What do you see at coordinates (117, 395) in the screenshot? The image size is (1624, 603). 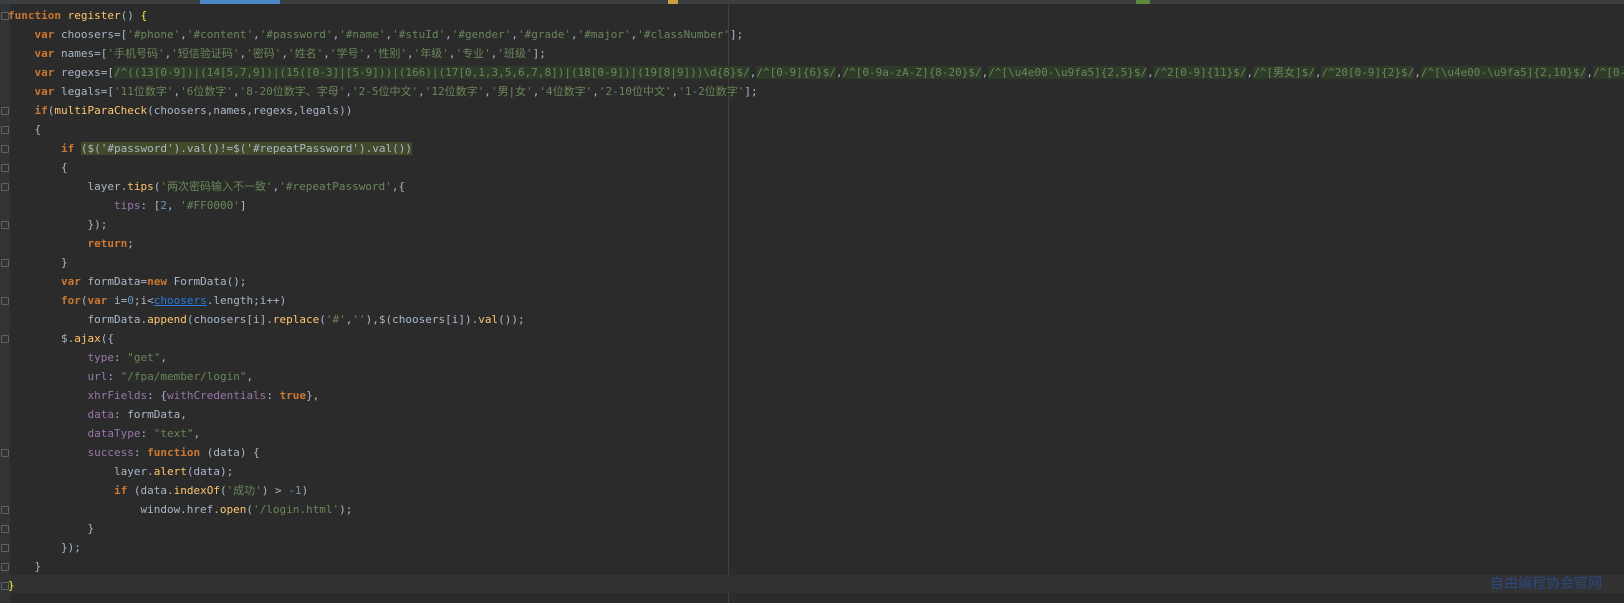 I see `code-token: xhrFields` at bounding box center [117, 395].